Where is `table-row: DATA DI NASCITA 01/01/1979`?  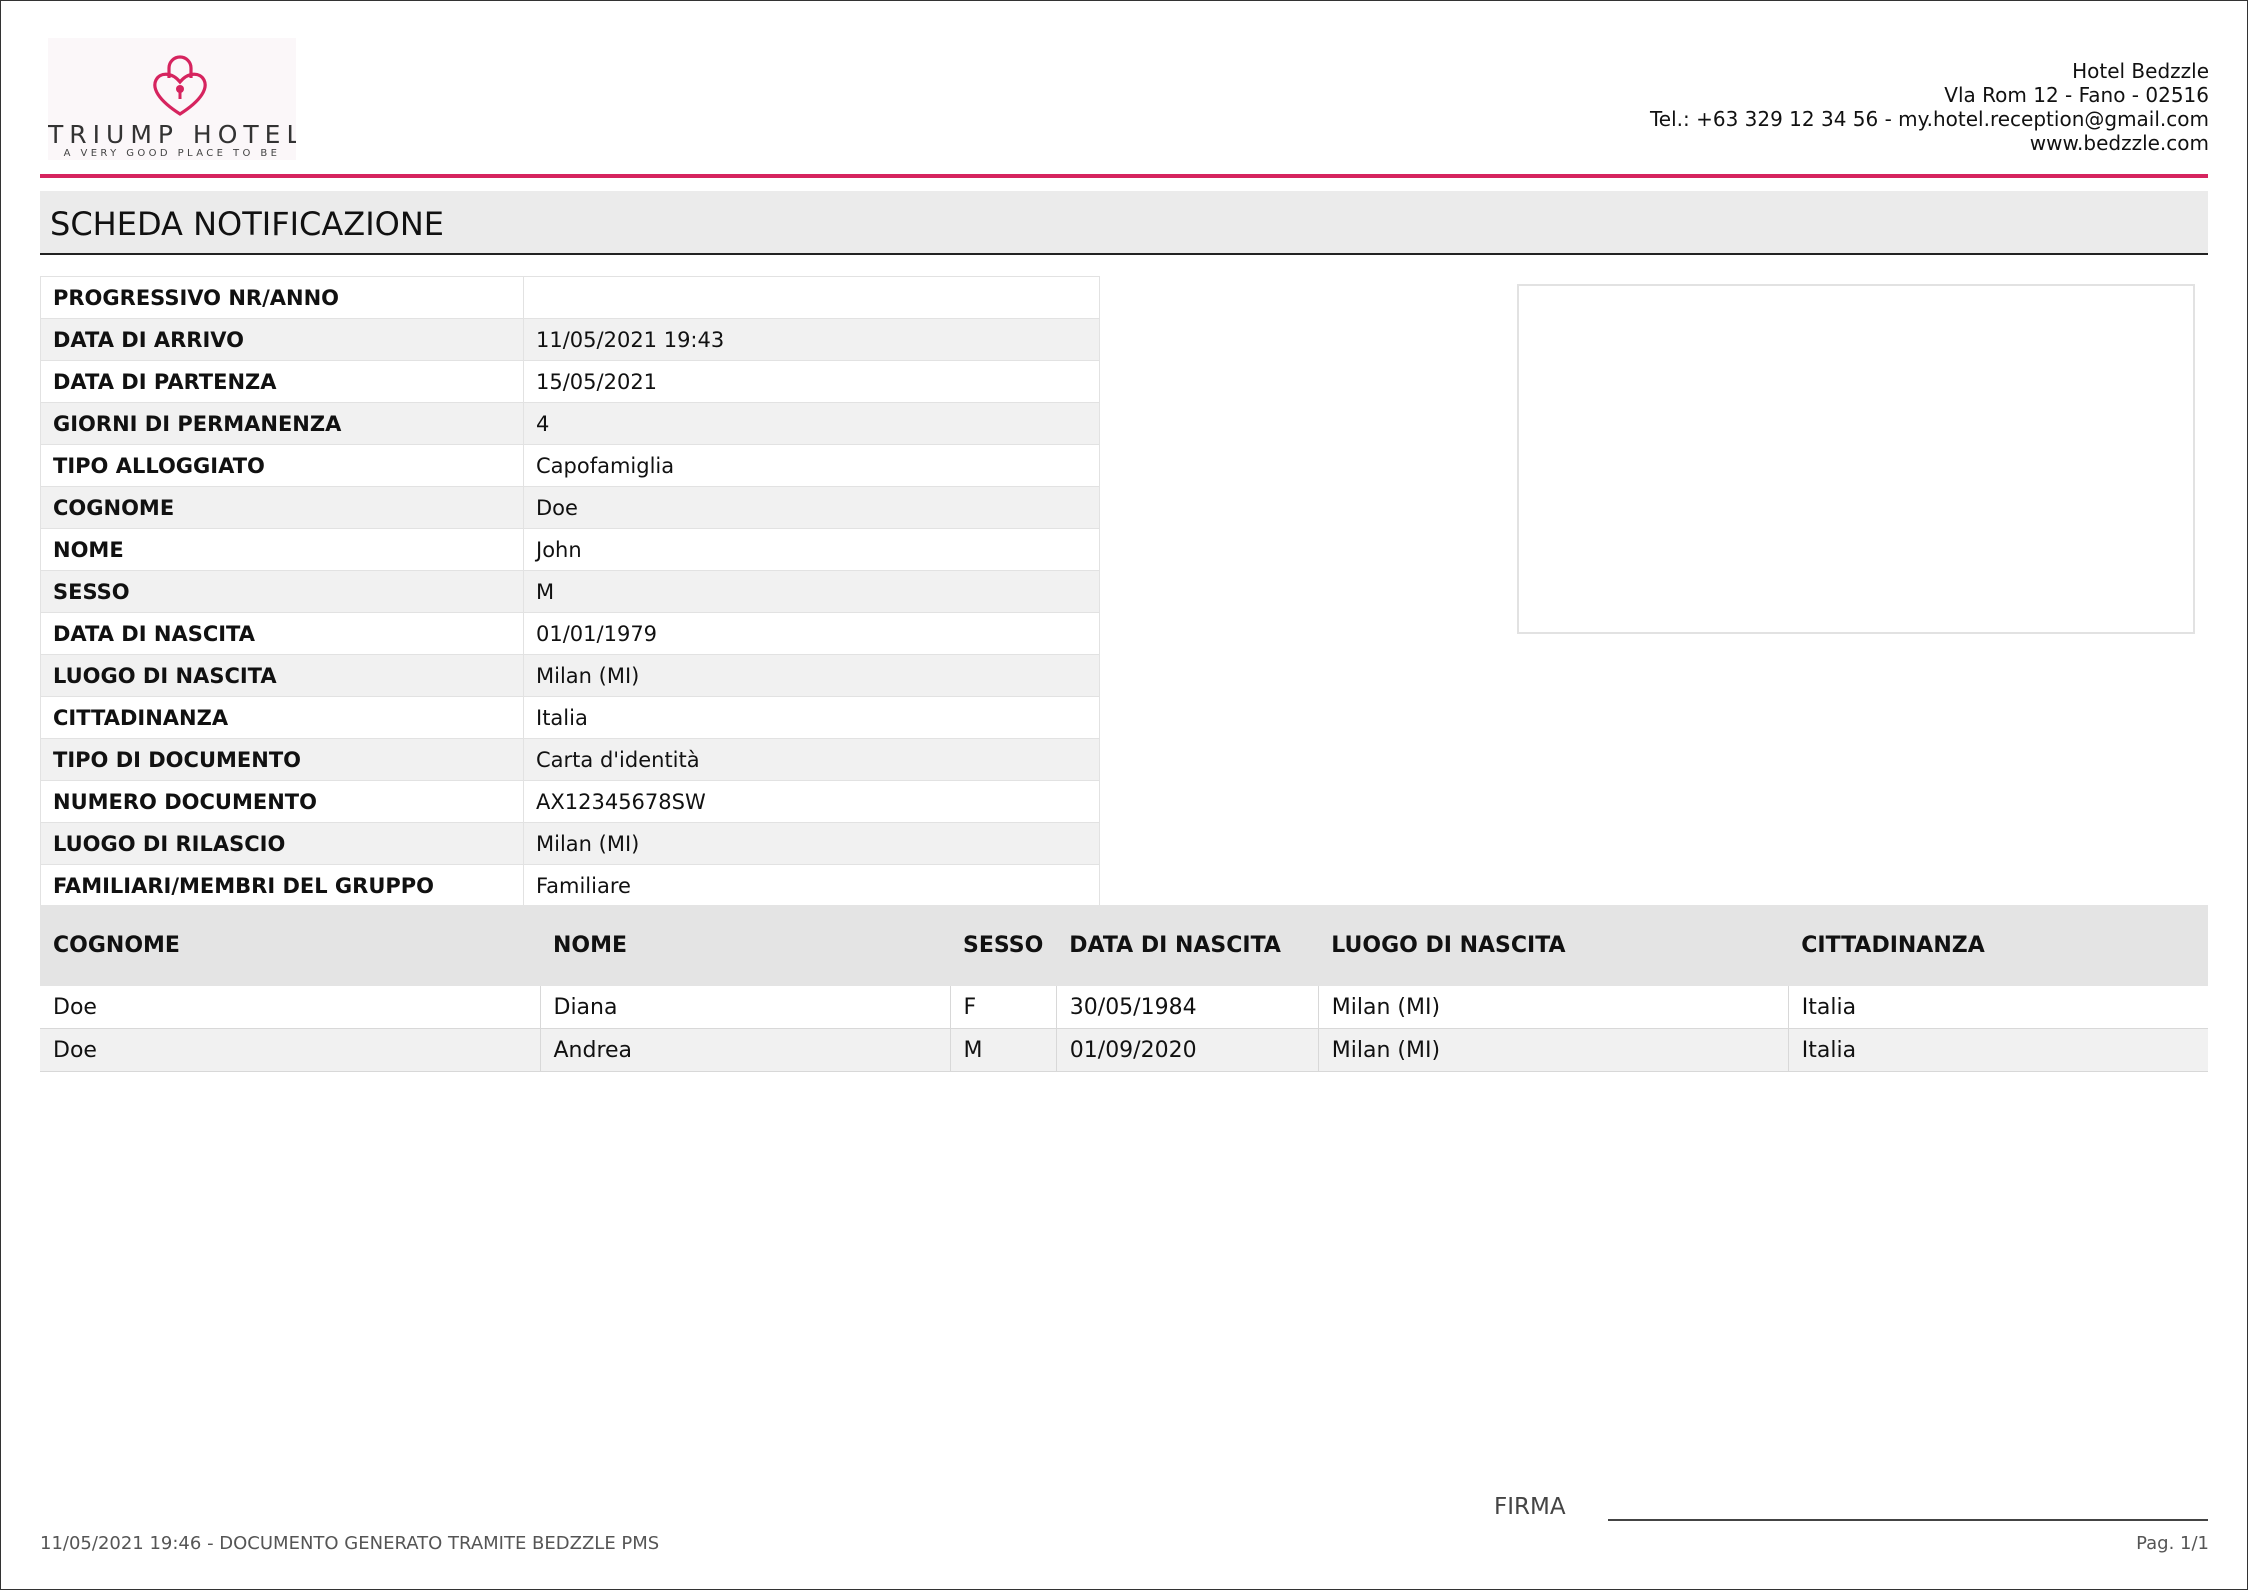 table-row: DATA DI NASCITA 01/01/1979 is located at coordinates (570, 633).